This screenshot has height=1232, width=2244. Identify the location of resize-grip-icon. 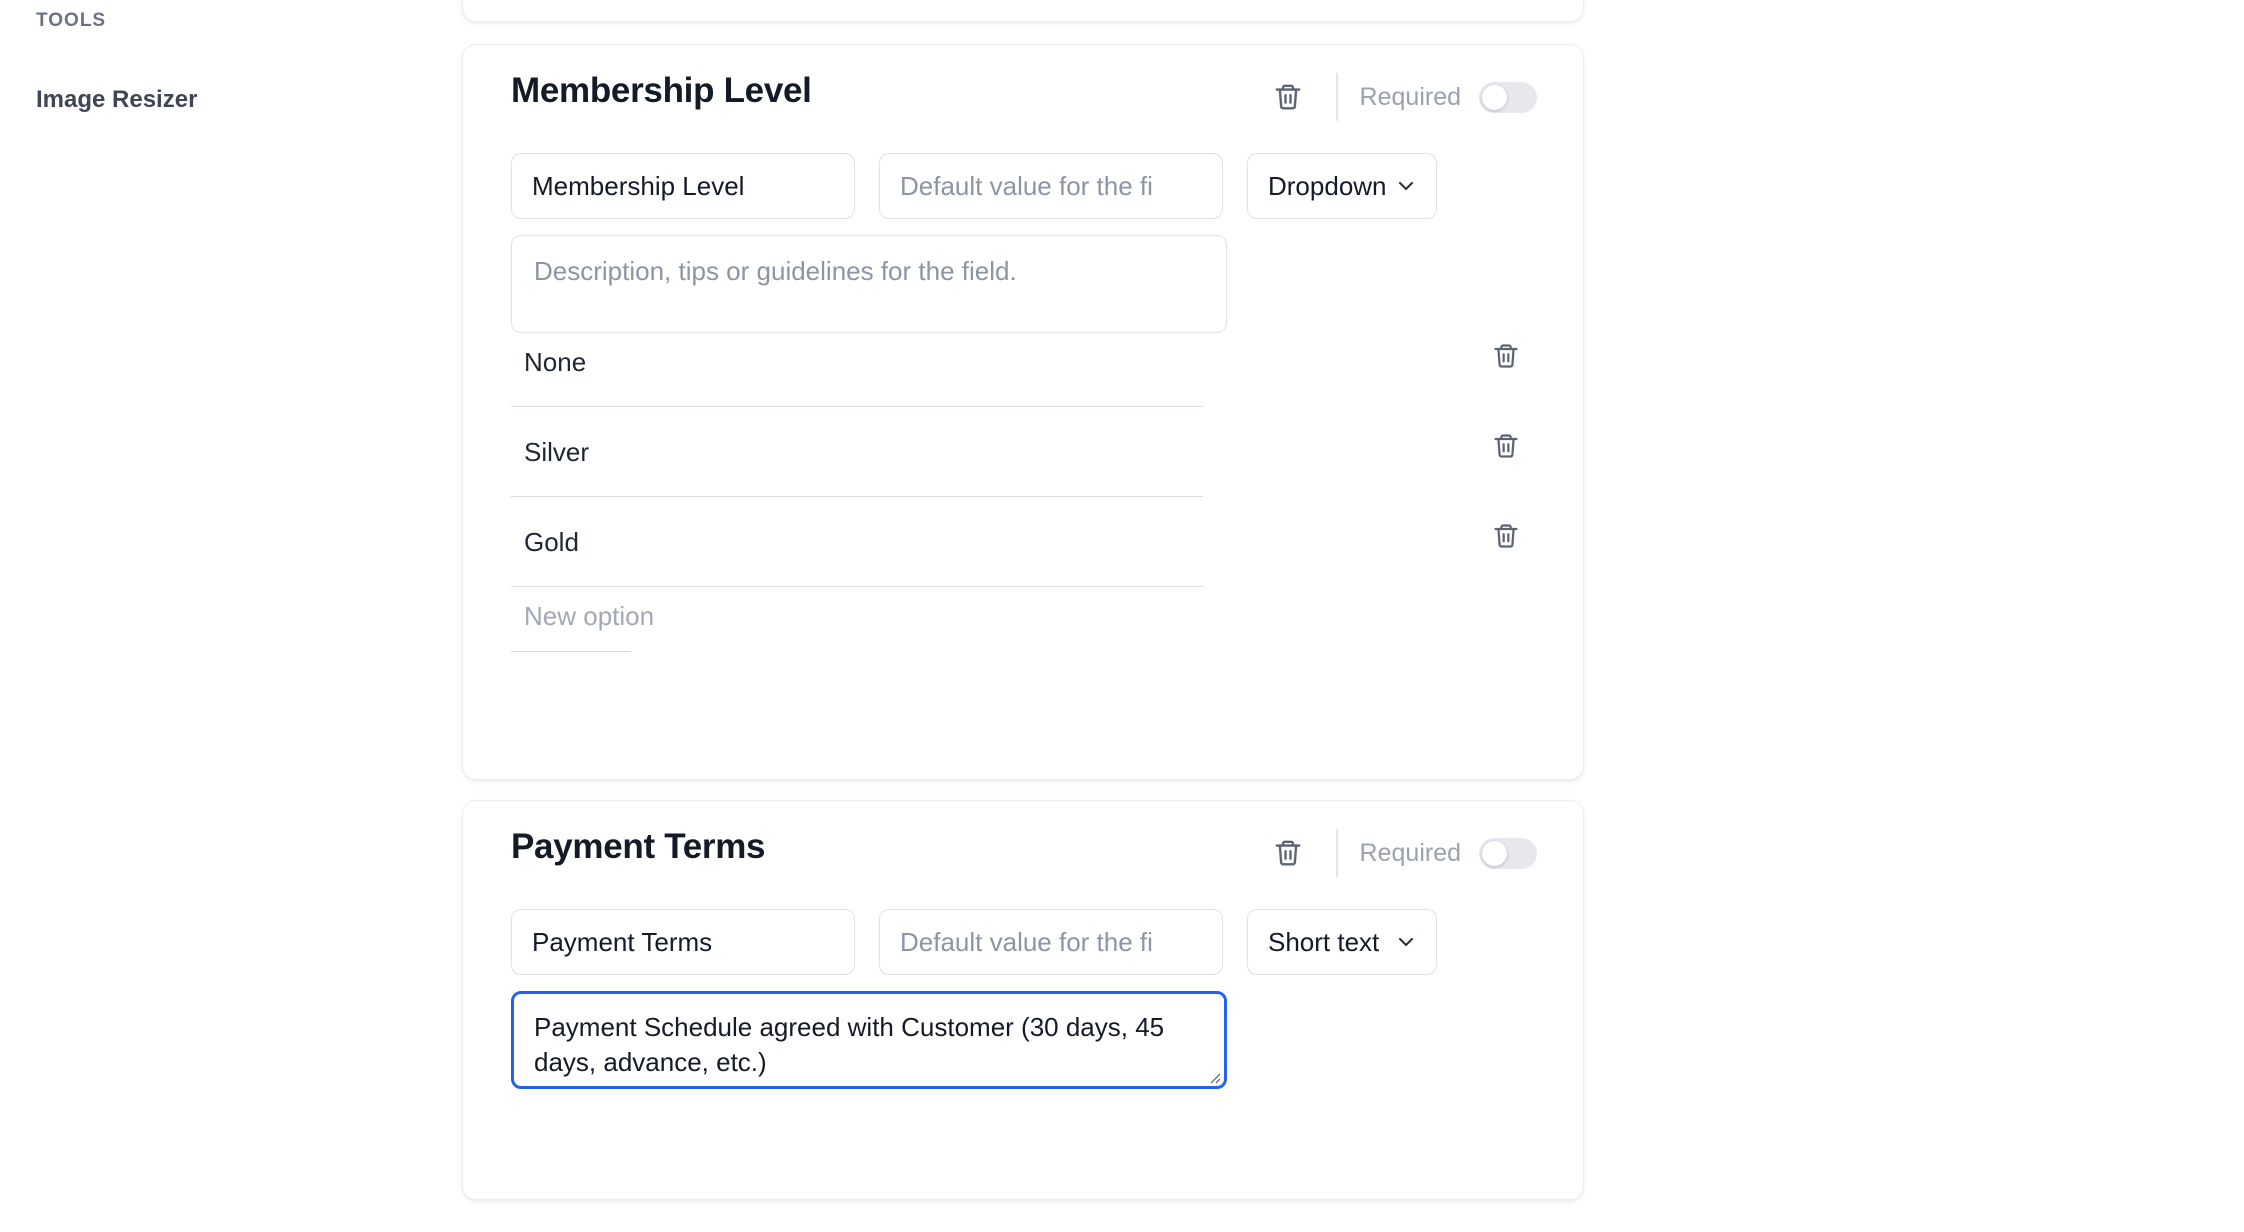
(1215, 1078).